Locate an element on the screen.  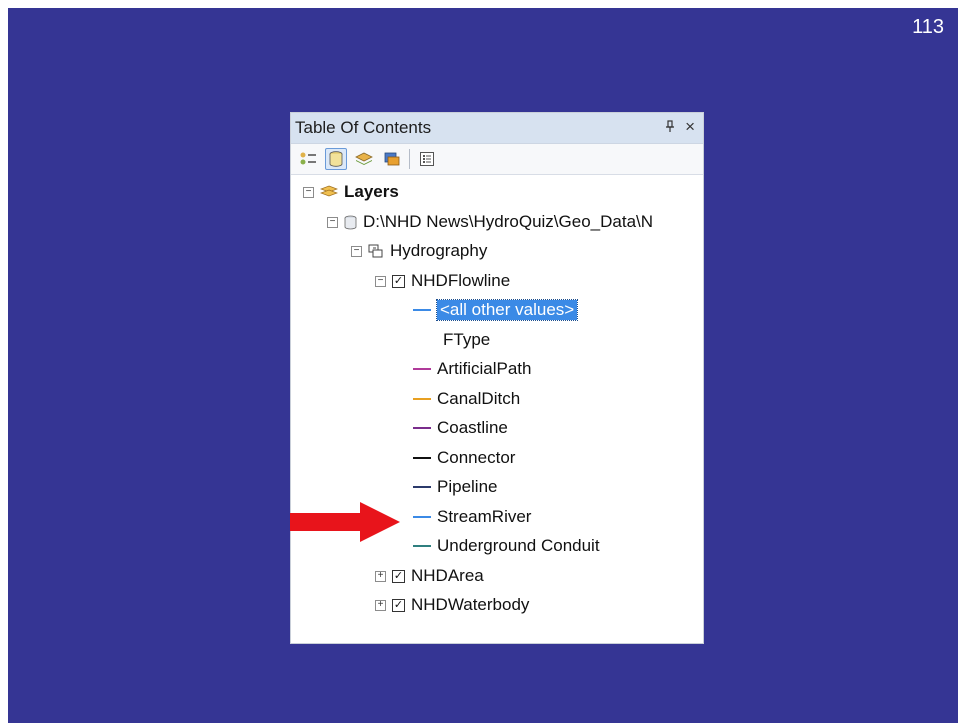
tree-item-label: StreamRiver is located at coordinates (484, 516).